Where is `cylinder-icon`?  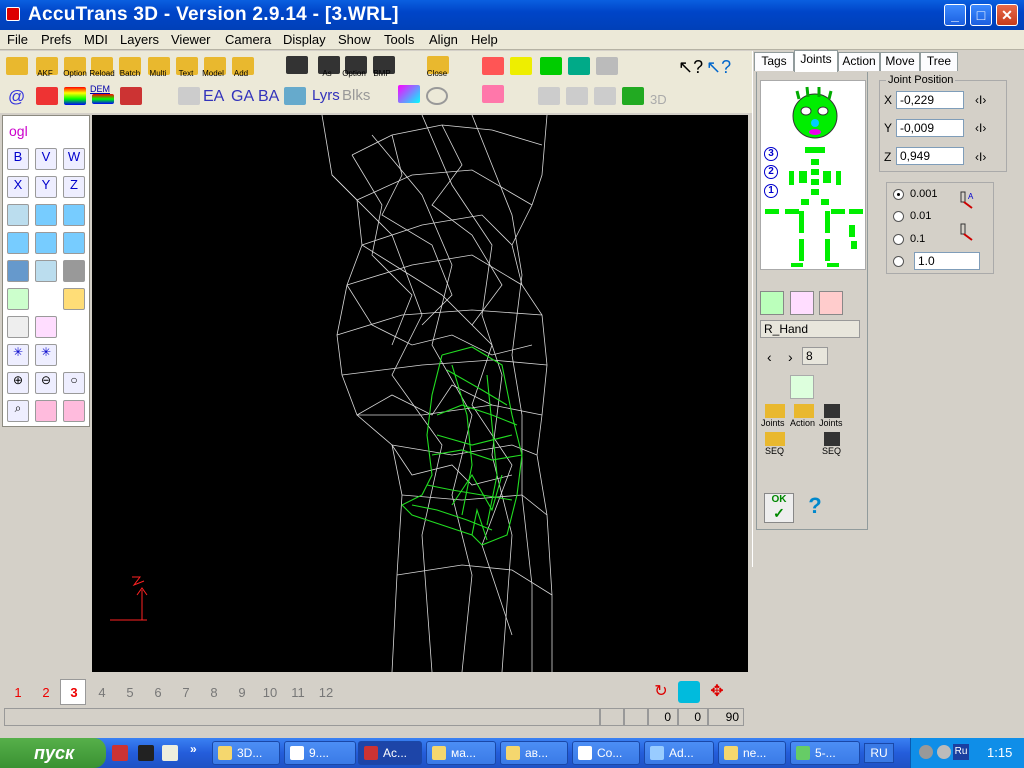 cylinder-icon is located at coordinates (577, 96).